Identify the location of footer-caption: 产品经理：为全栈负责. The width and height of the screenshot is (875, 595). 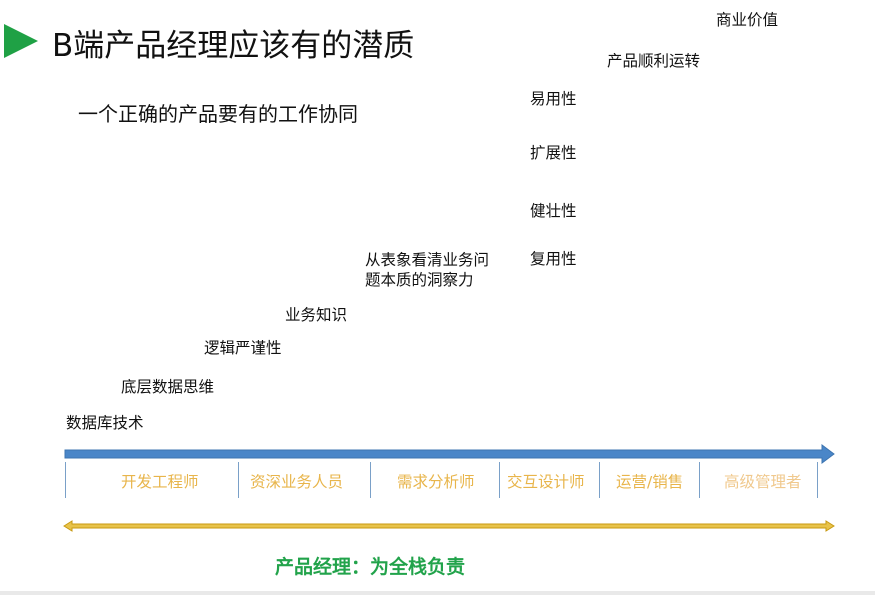
(370, 567).